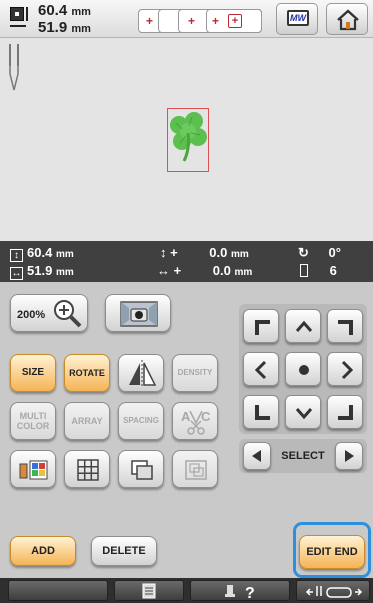 The height and width of the screenshot is (603, 373). What do you see at coordinates (64, 254) in the screenshot?
I see `info-height-unit: mm` at bounding box center [64, 254].